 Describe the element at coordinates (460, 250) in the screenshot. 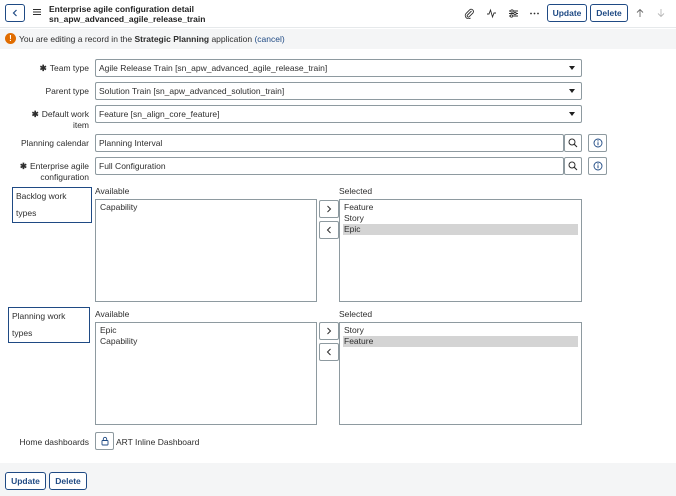

I see `backlog-selected-list: Feature Story Epic` at that location.